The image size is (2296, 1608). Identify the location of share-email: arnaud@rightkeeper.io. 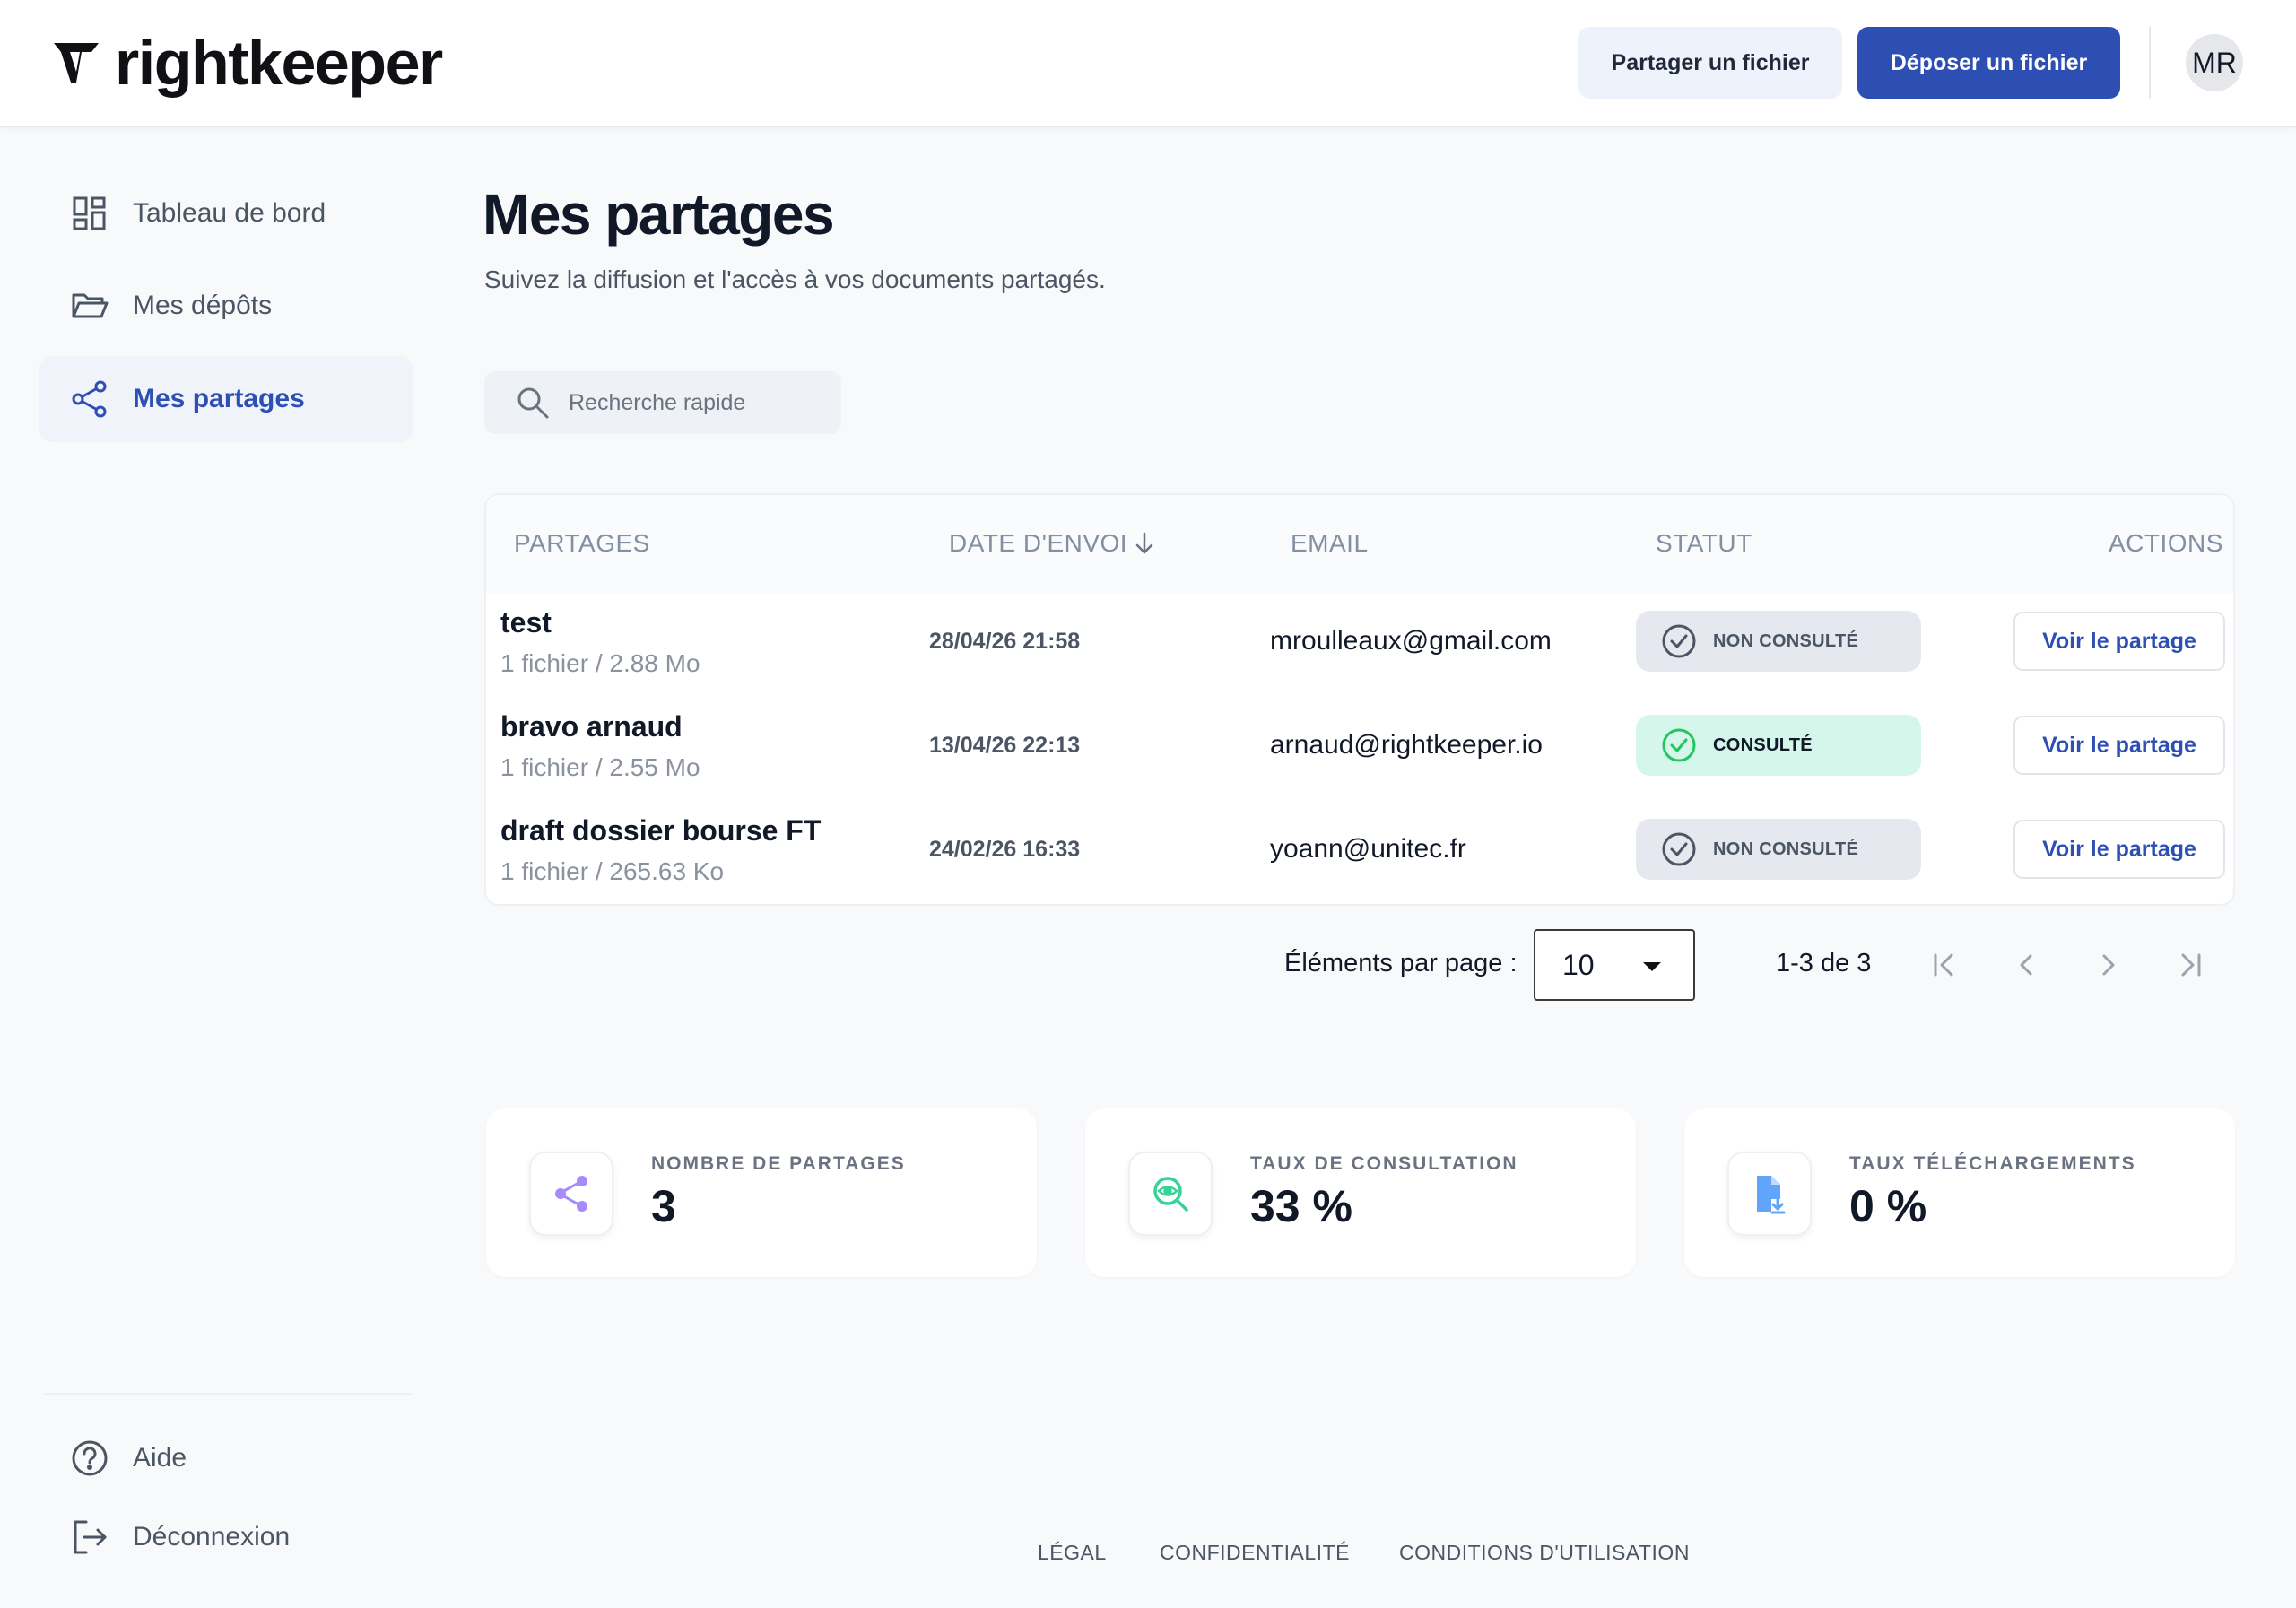
(1406, 745).